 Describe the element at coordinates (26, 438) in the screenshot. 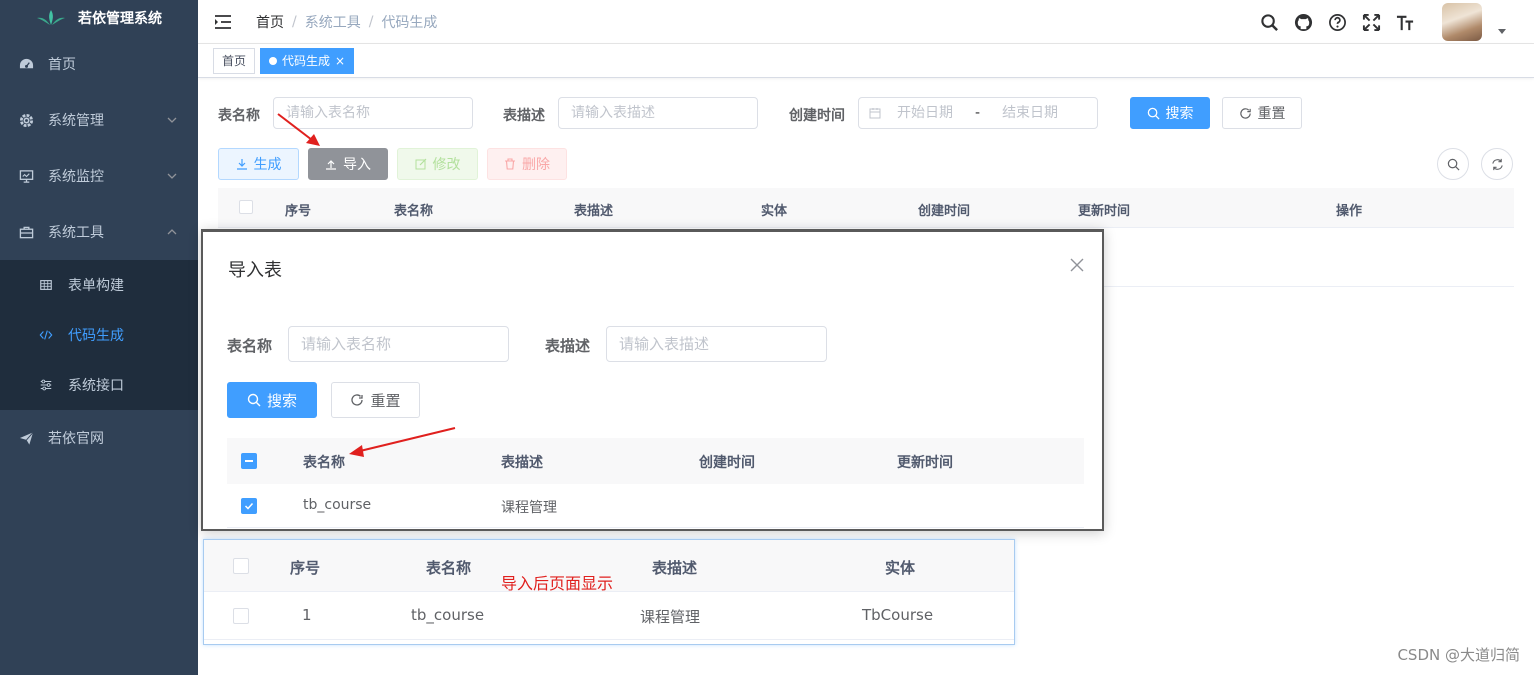

I see `send-icon` at that location.